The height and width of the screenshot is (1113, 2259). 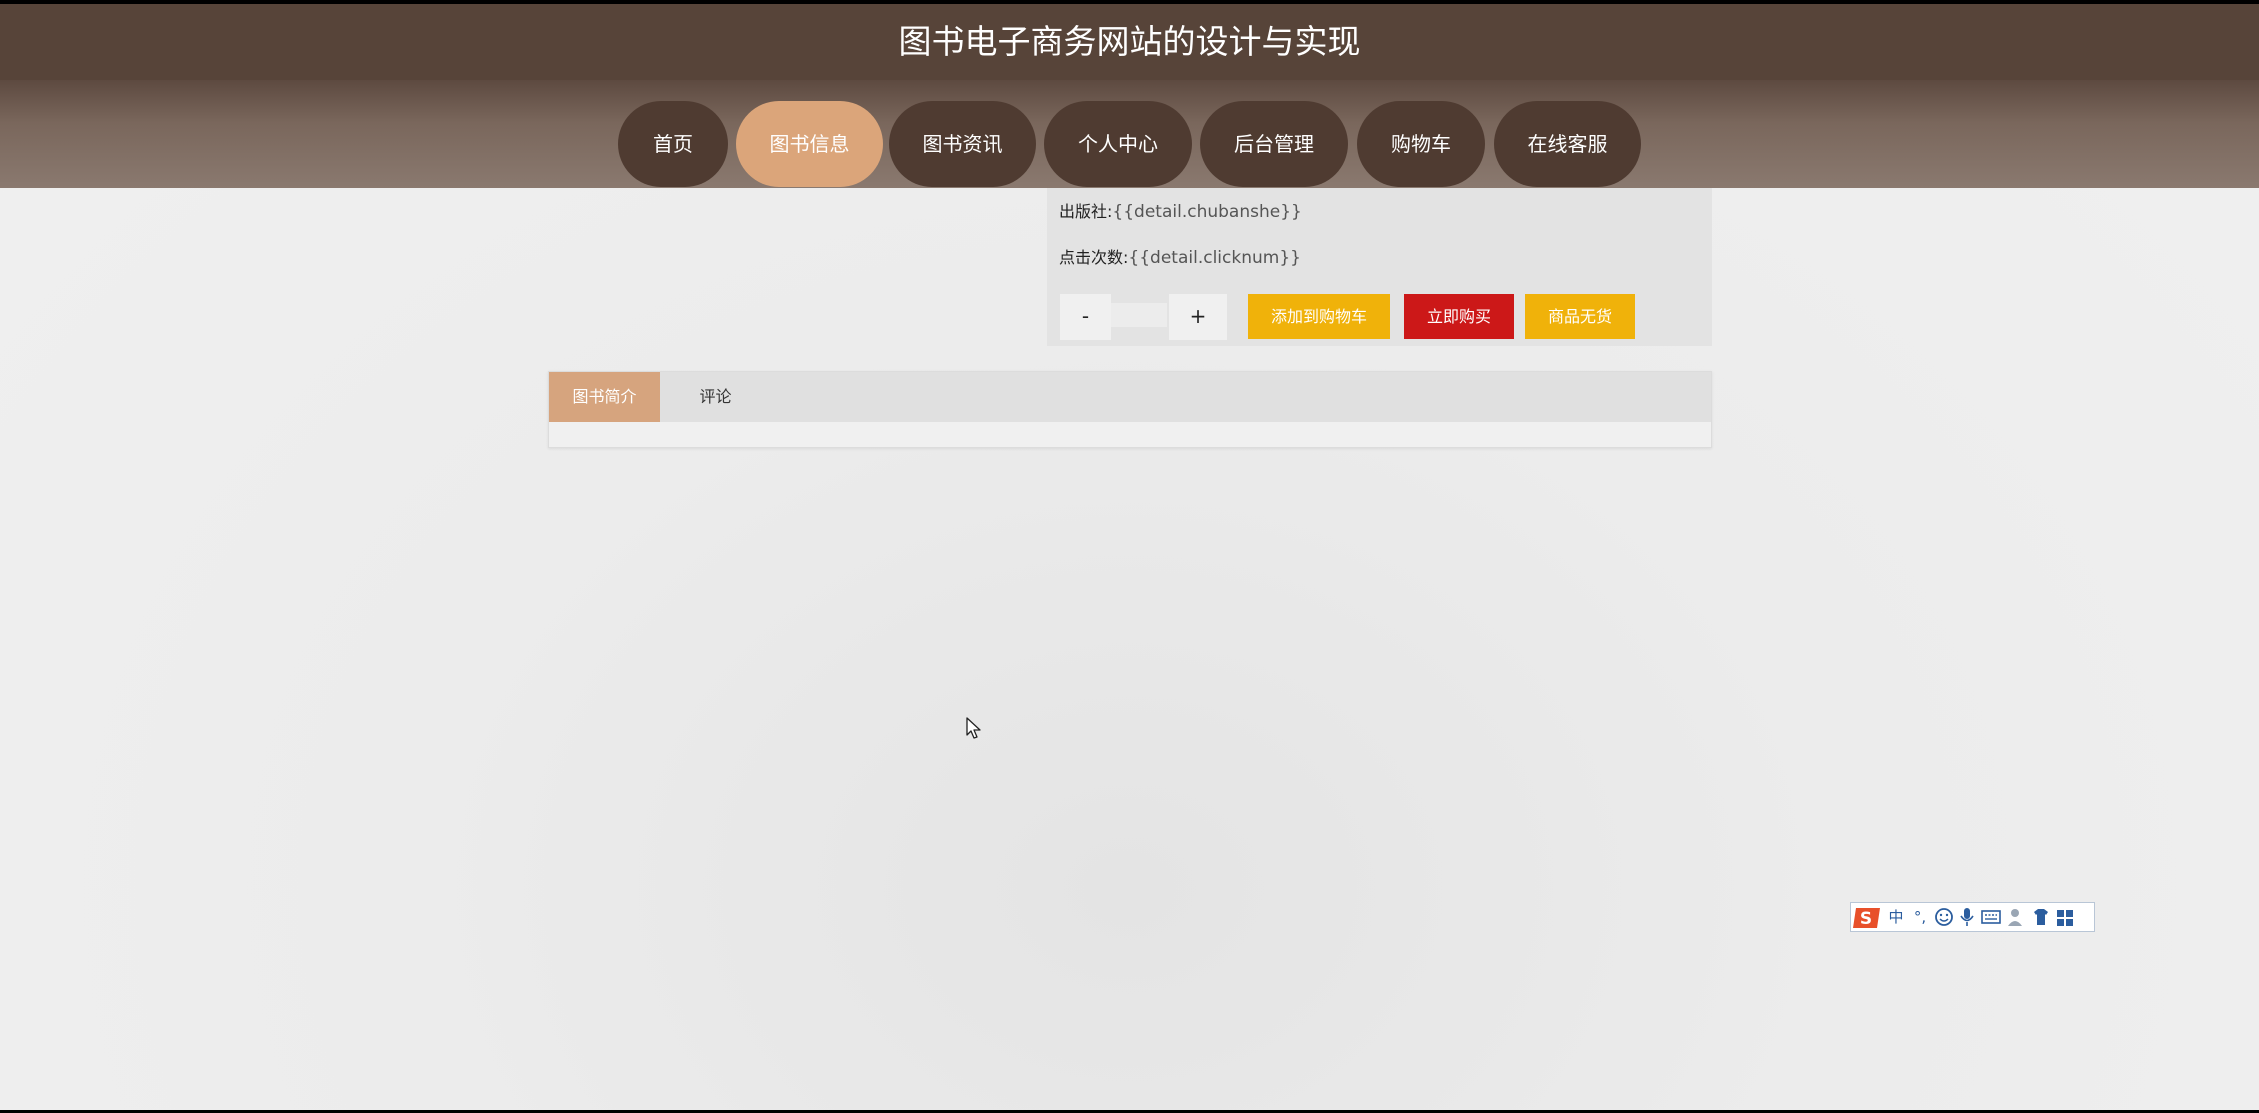 What do you see at coordinates (2065, 917) in the screenshot?
I see `toolbox-icon` at bounding box center [2065, 917].